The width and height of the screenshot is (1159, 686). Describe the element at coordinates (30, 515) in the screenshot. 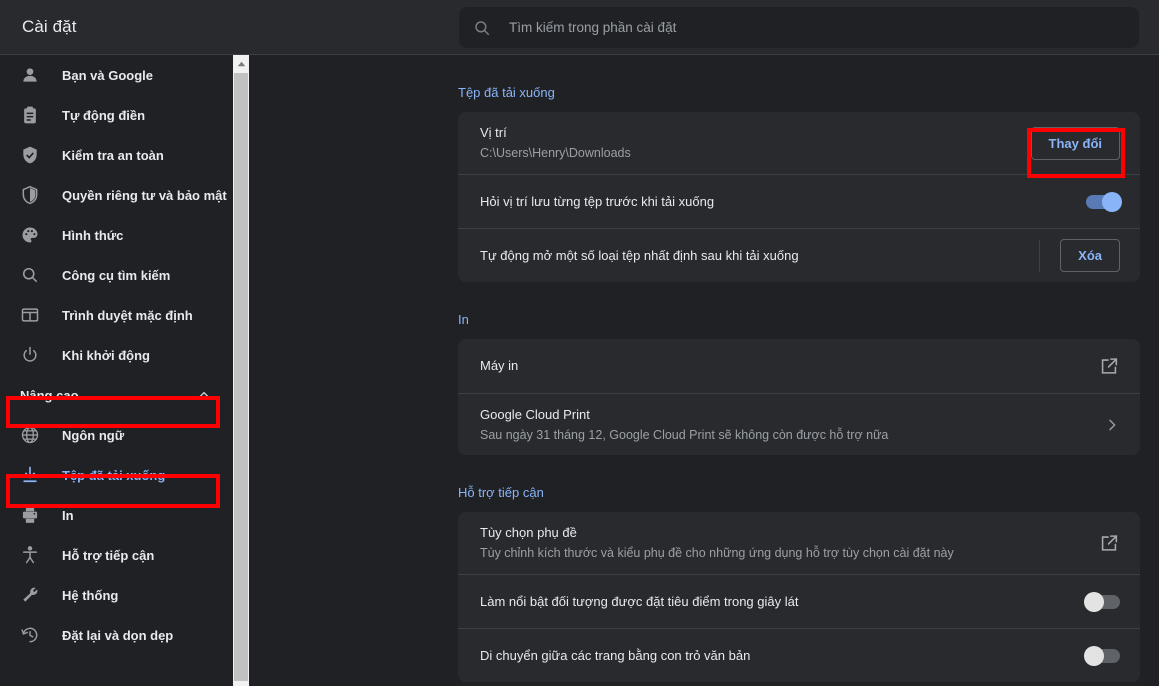

I see `printer-icon` at that location.